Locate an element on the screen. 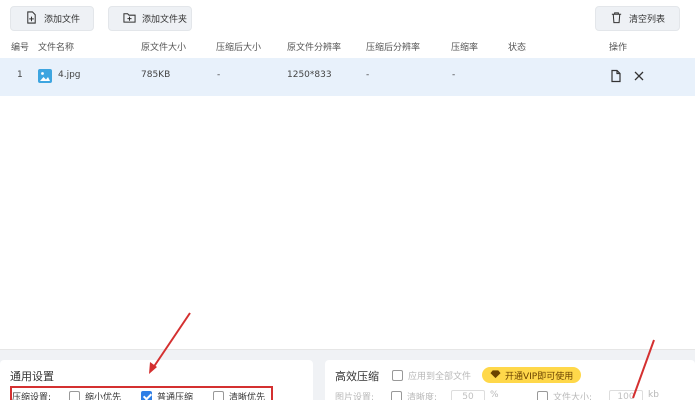 The image size is (695, 400). filesize-option: 文件大小: is located at coordinates (564, 395).